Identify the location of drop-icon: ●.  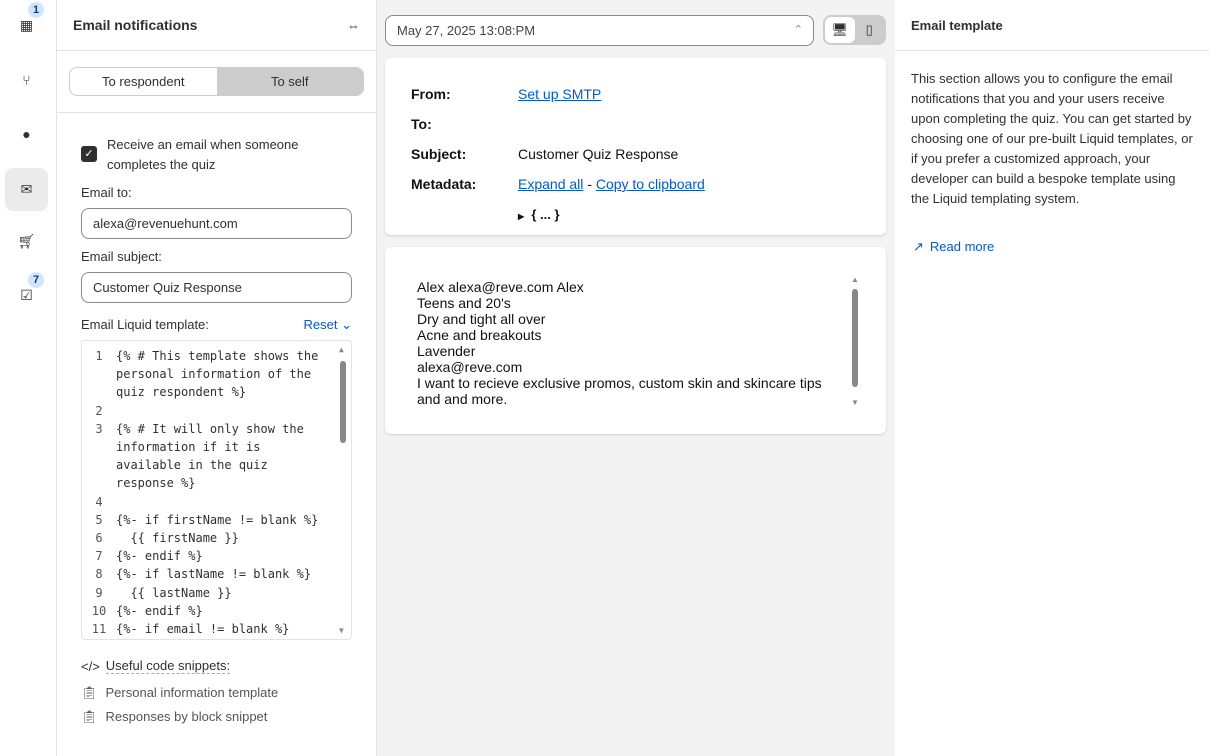
(26, 133).